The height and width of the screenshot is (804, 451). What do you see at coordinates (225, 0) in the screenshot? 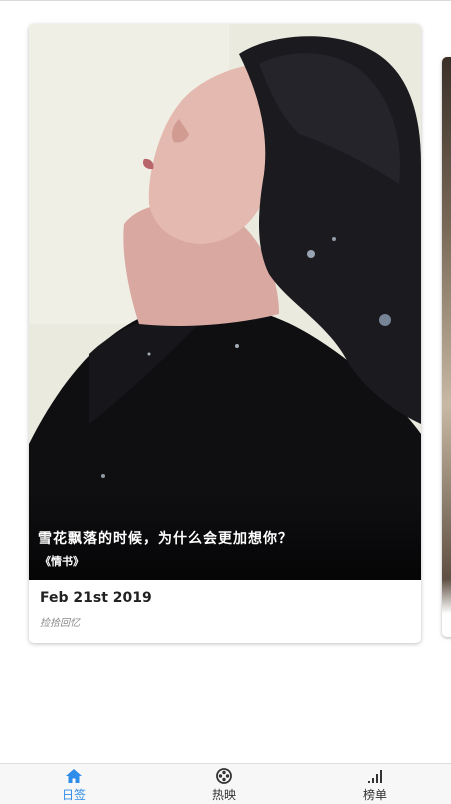
I see `top-divider` at bounding box center [225, 0].